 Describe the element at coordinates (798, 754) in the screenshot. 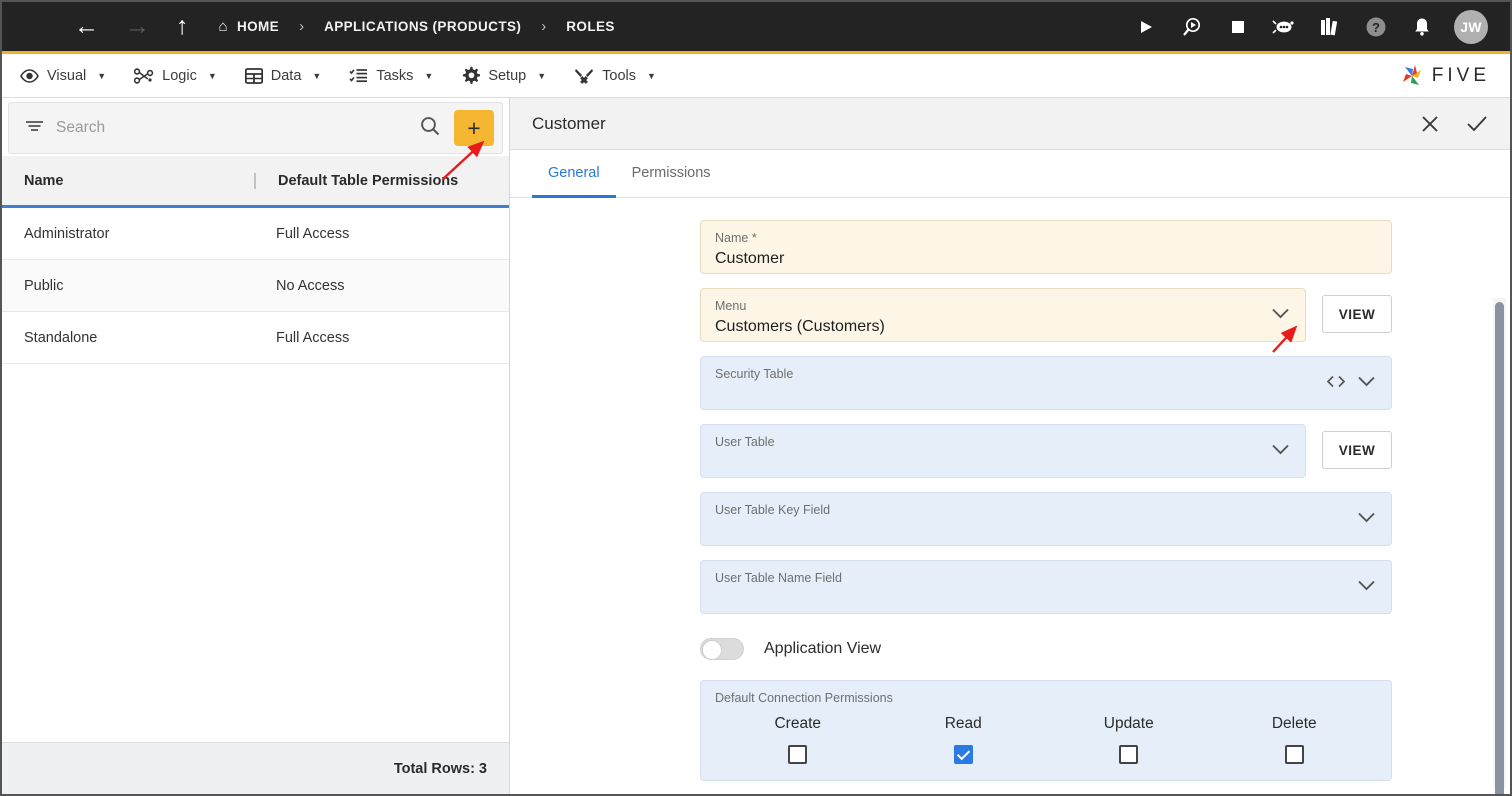

I see `checkbox-create` at that location.